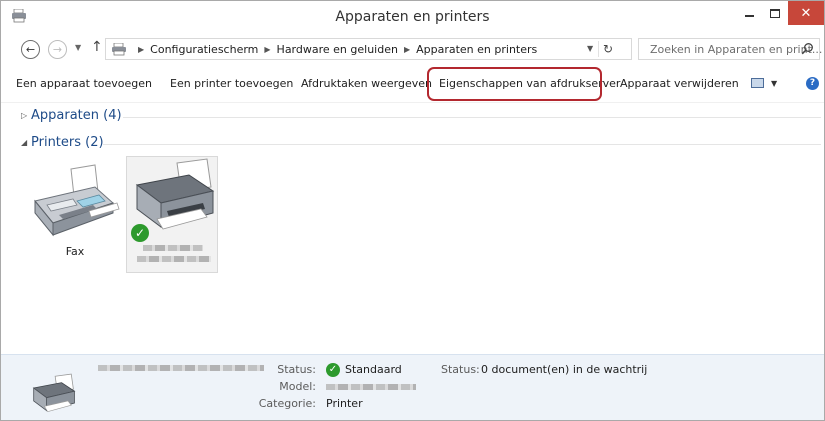 This screenshot has height=421, width=825. I want to click on fax-icon, so click(77, 200).